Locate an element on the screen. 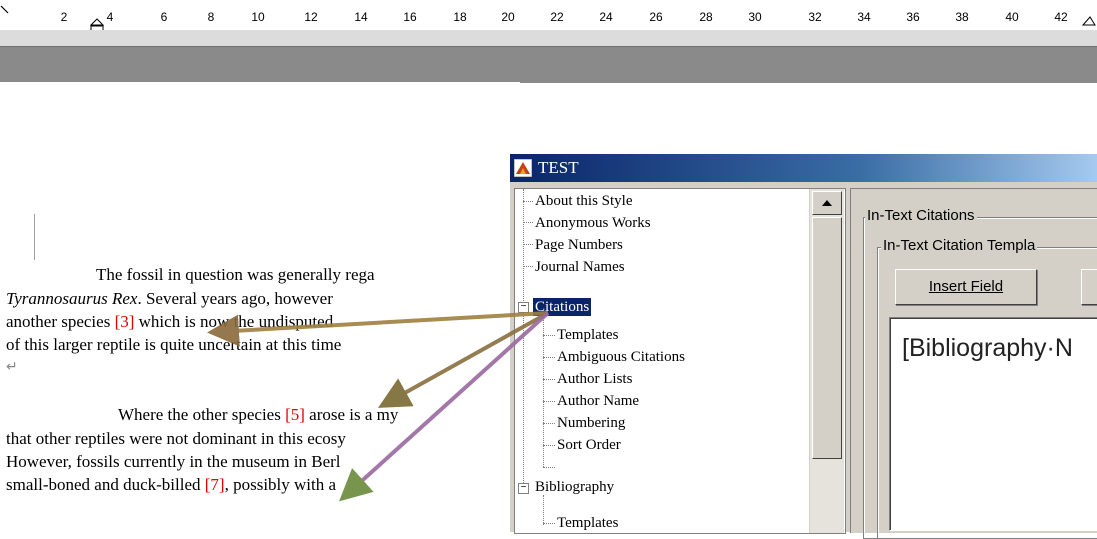 This screenshot has width=1097, height=539. annotation-arrows is located at coordinates (378, 406).